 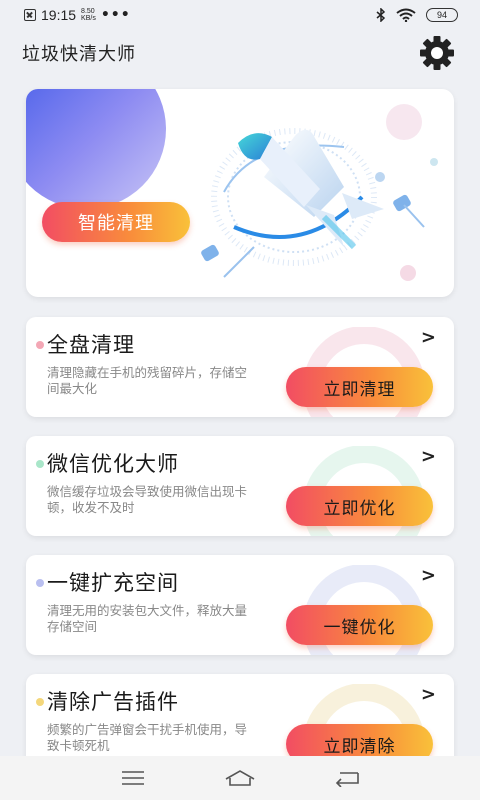 I want to click on nav-home-button, so click(x=240, y=778).